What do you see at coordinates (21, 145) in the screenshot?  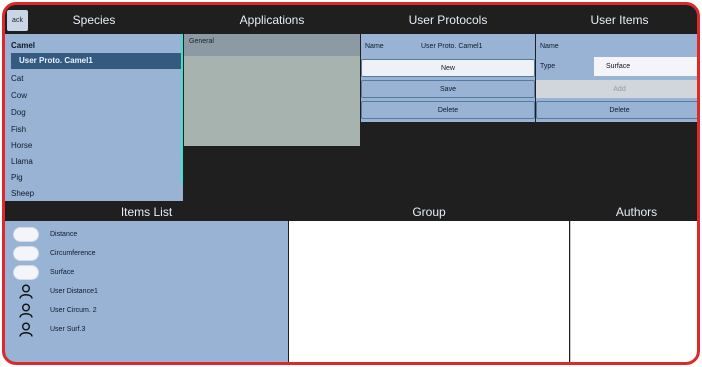 I see `species-item-horse: Horse` at bounding box center [21, 145].